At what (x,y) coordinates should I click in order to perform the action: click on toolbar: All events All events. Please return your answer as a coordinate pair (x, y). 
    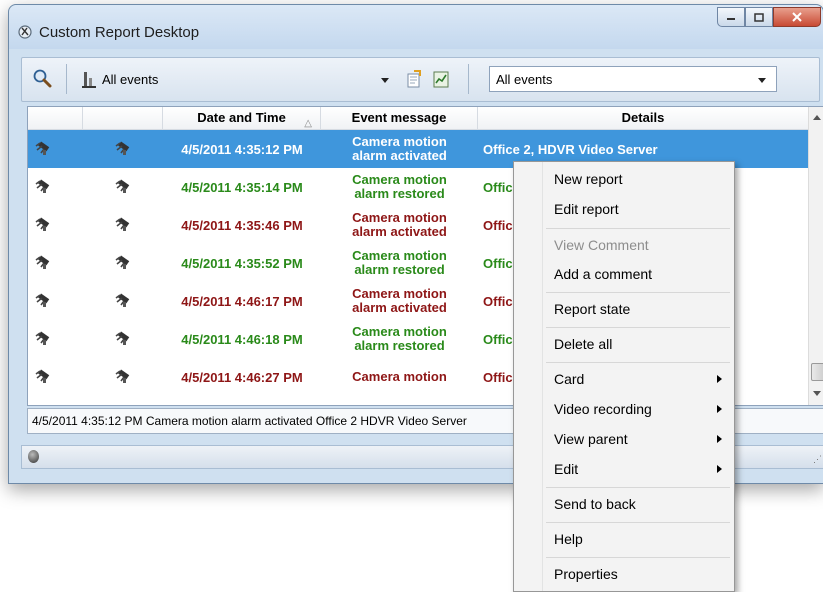
    Looking at the image, I should click on (420, 79).